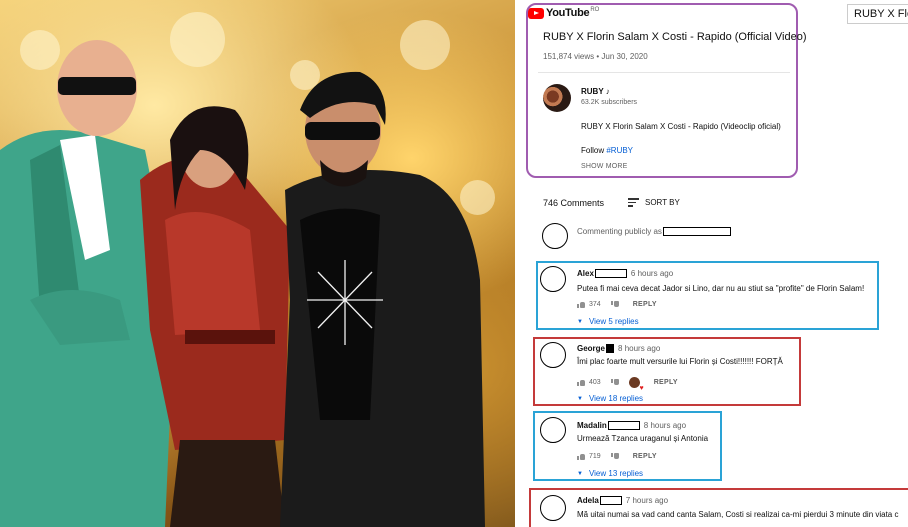  Describe the element at coordinates (569, 56) in the screenshot. I see `view-count: 151,874 views` at that location.